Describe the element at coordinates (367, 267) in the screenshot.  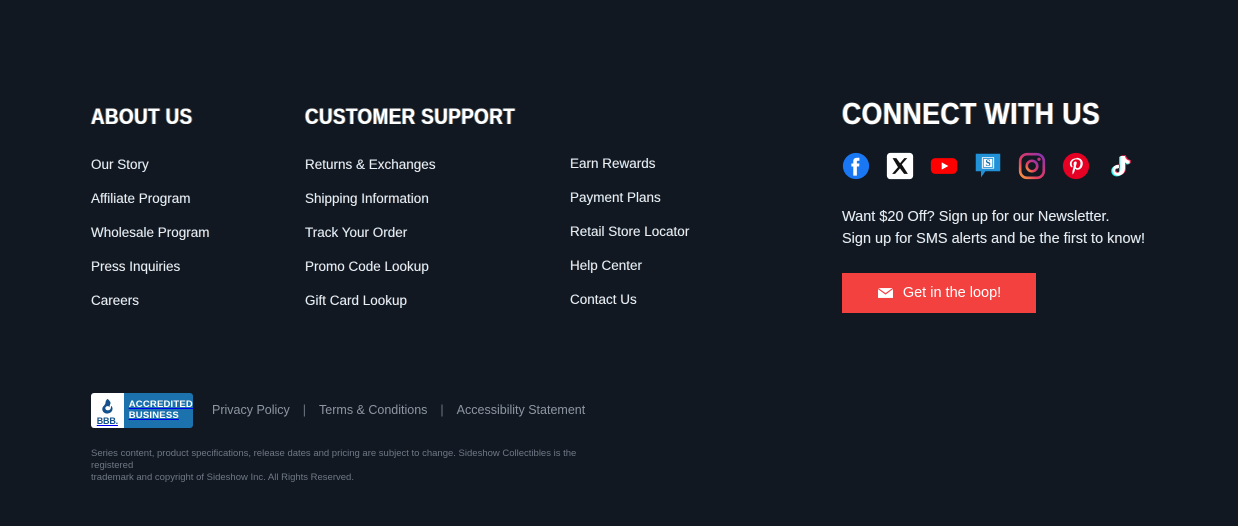
I see `link-promo-code-lookup: Promo Code Lookup` at that location.